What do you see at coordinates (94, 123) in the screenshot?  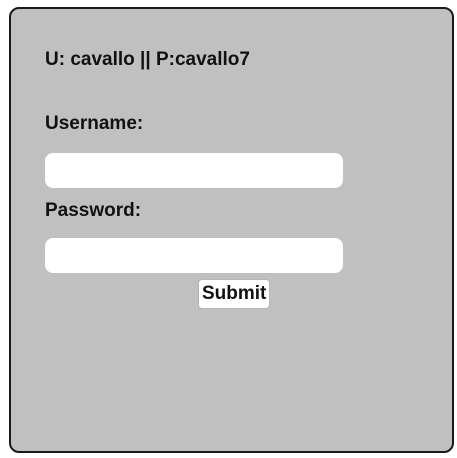 I see `username-label: Username:` at bounding box center [94, 123].